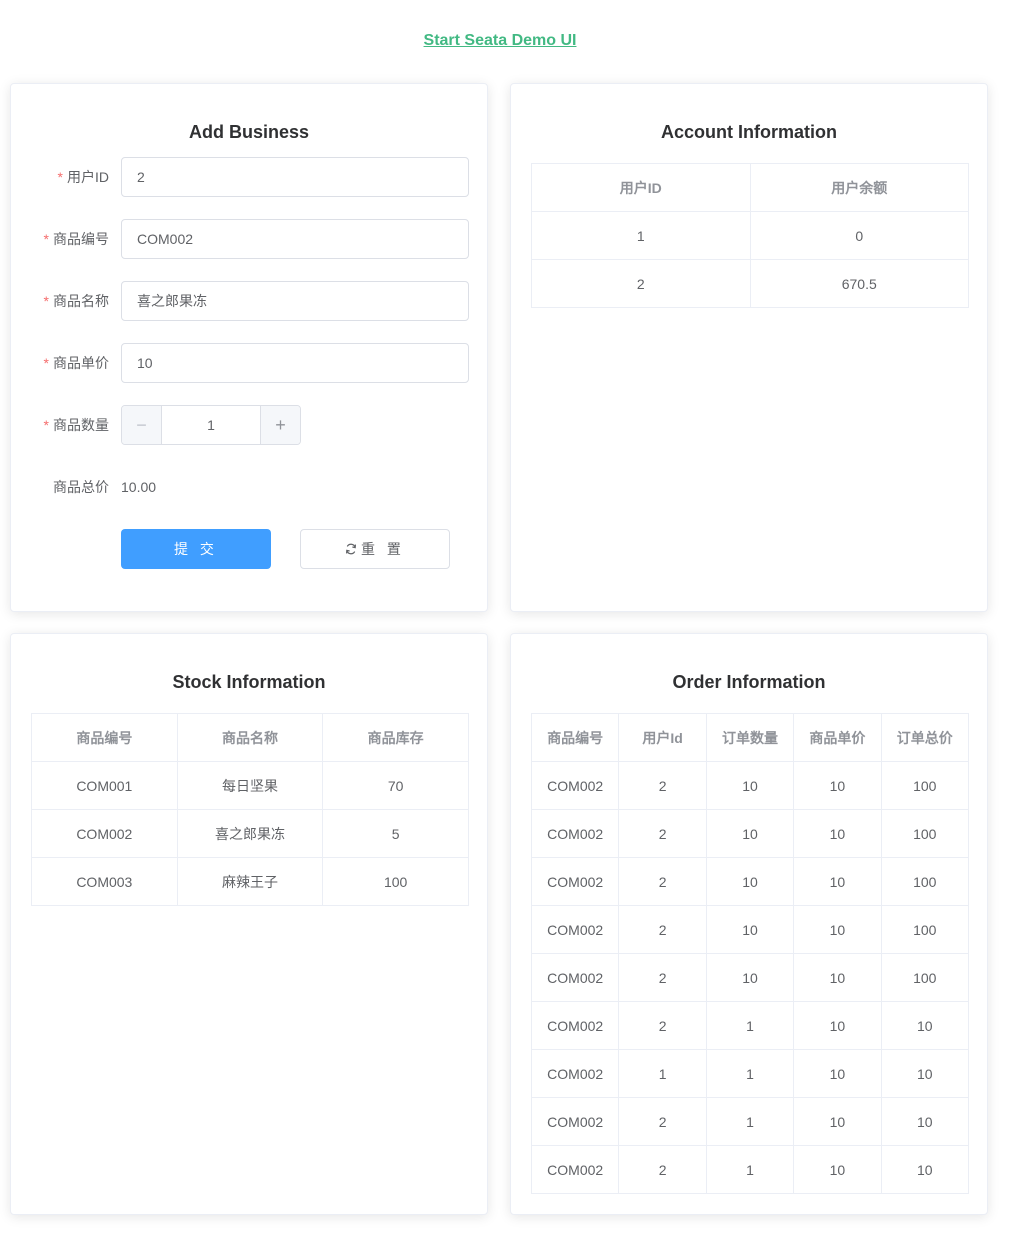 Image resolution: width=1015 pixels, height=1246 pixels. I want to click on column-header: 订单数量, so click(750, 737).